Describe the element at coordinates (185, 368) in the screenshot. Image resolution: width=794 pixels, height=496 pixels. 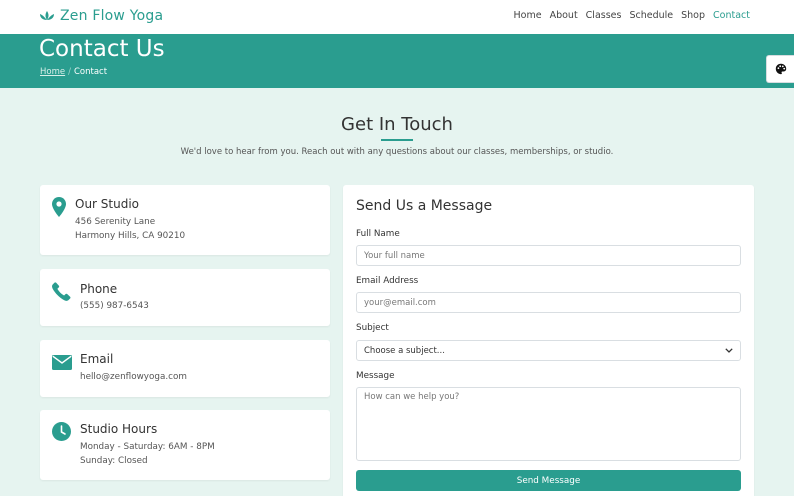
I see `info-card-email: Email hello@zenflowyoga.com` at that location.